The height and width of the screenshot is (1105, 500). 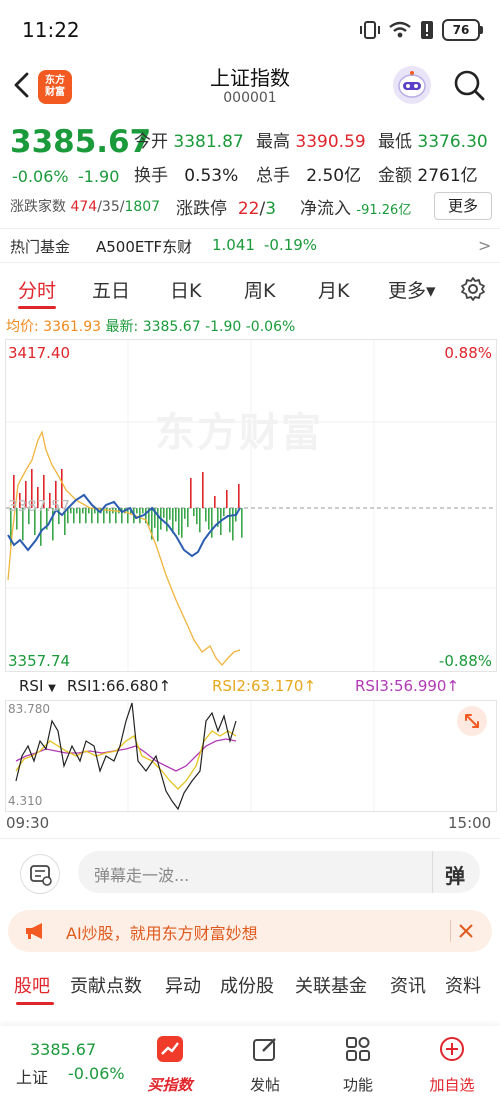 I want to click on tab-constituents: 成份股, so click(x=247, y=985).